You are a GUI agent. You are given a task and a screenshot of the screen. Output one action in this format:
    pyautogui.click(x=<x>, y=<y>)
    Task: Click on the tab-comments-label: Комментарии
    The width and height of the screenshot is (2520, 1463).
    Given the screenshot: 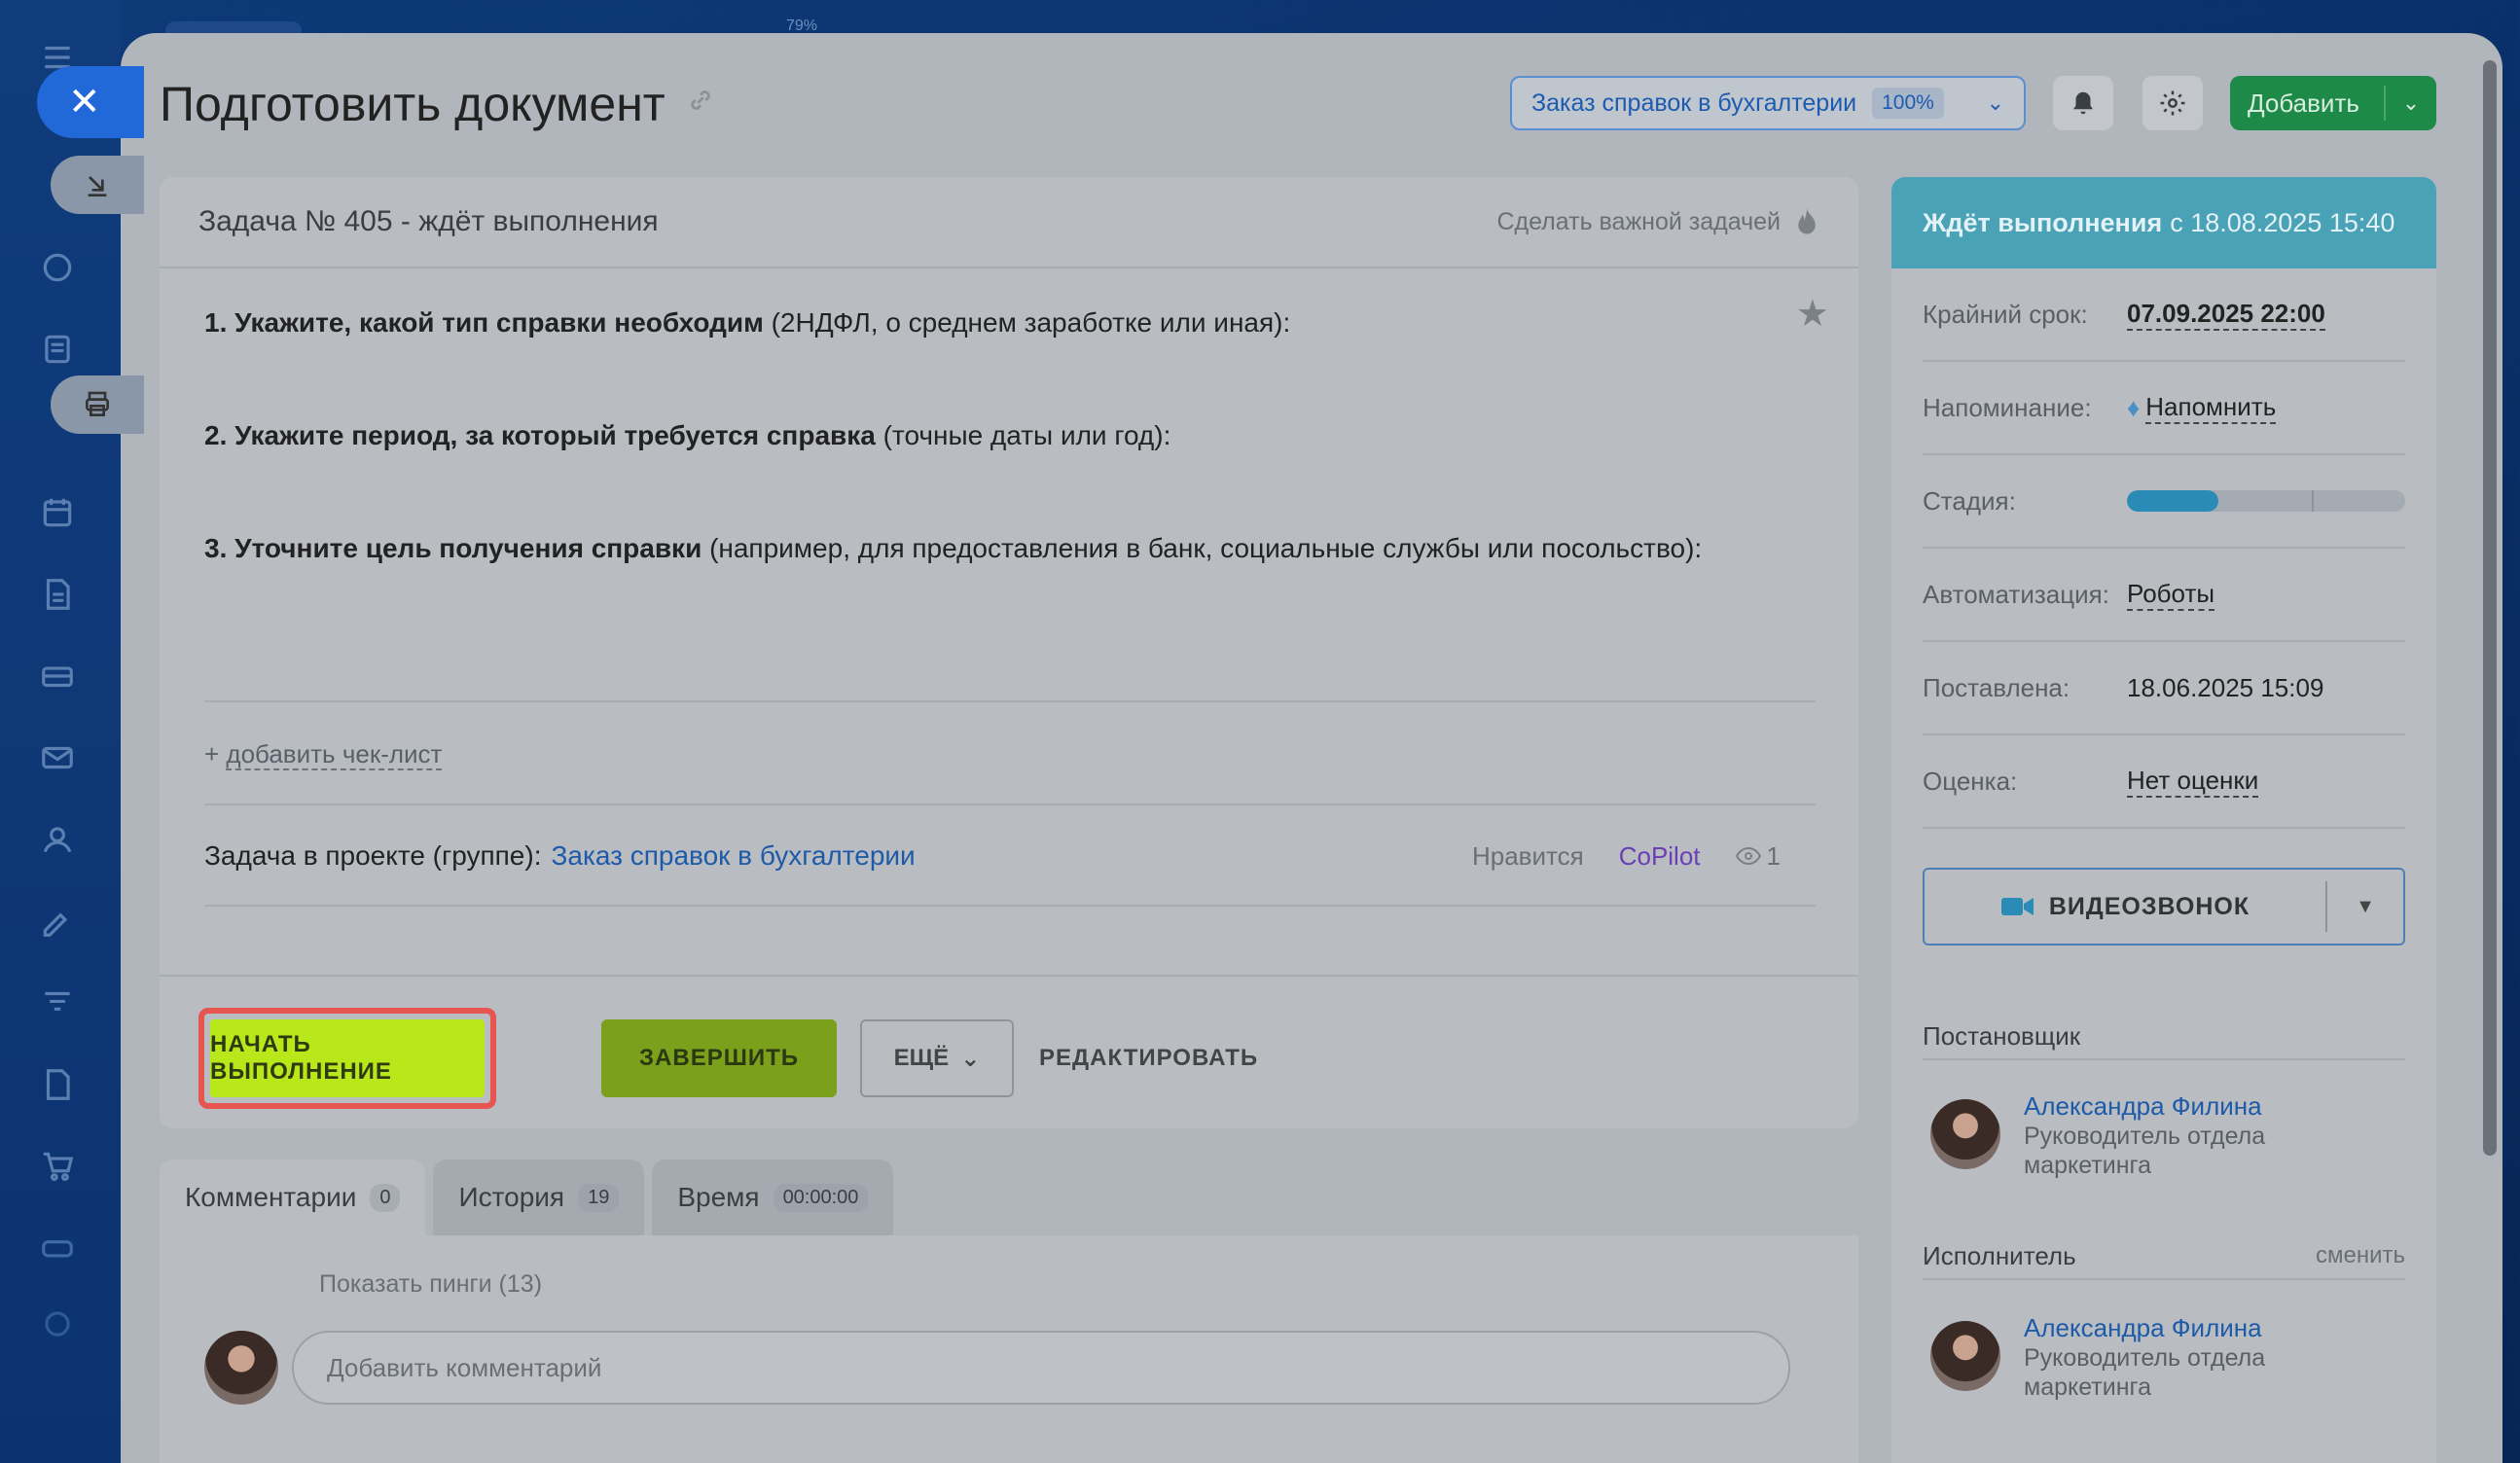 What is the action you would take?
    pyautogui.click(x=271, y=1197)
    